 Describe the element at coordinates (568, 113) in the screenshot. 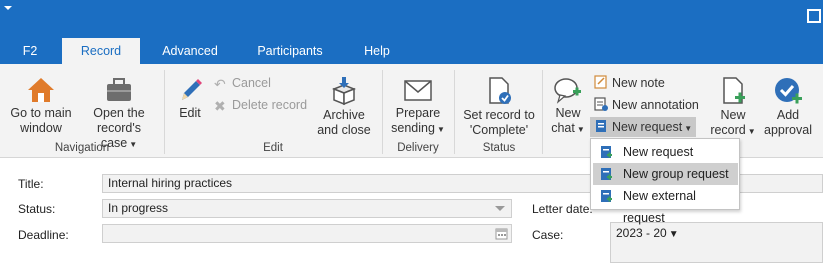

I see `new-chat-line1: New` at that location.